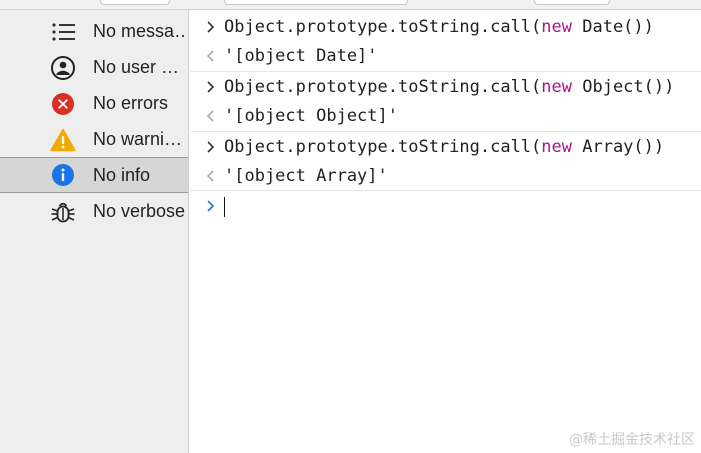 The width and height of the screenshot is (701, 453). I want to click on console-prompt, so click(445, 205).